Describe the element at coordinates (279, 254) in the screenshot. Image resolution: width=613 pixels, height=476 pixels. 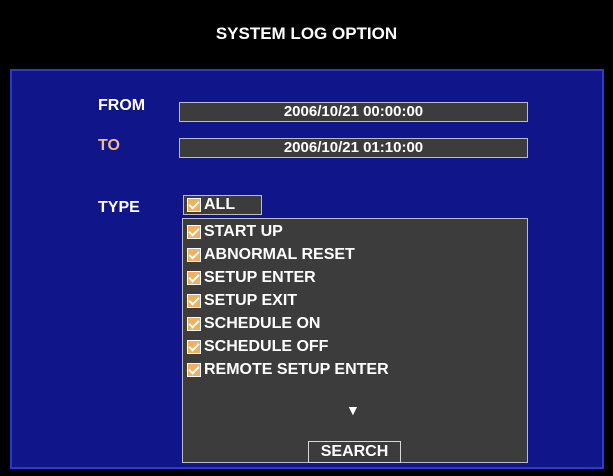
I see `log-type-label: ABNORMAL RESET` at that location.